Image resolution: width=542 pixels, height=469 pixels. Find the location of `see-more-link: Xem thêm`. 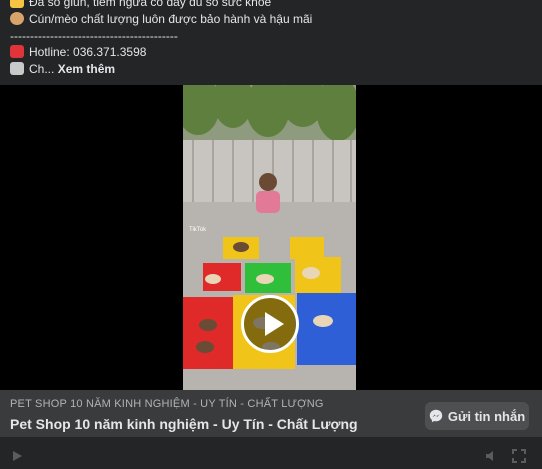

see-more-link: Xem thêm is located at coordinates (86, 69).